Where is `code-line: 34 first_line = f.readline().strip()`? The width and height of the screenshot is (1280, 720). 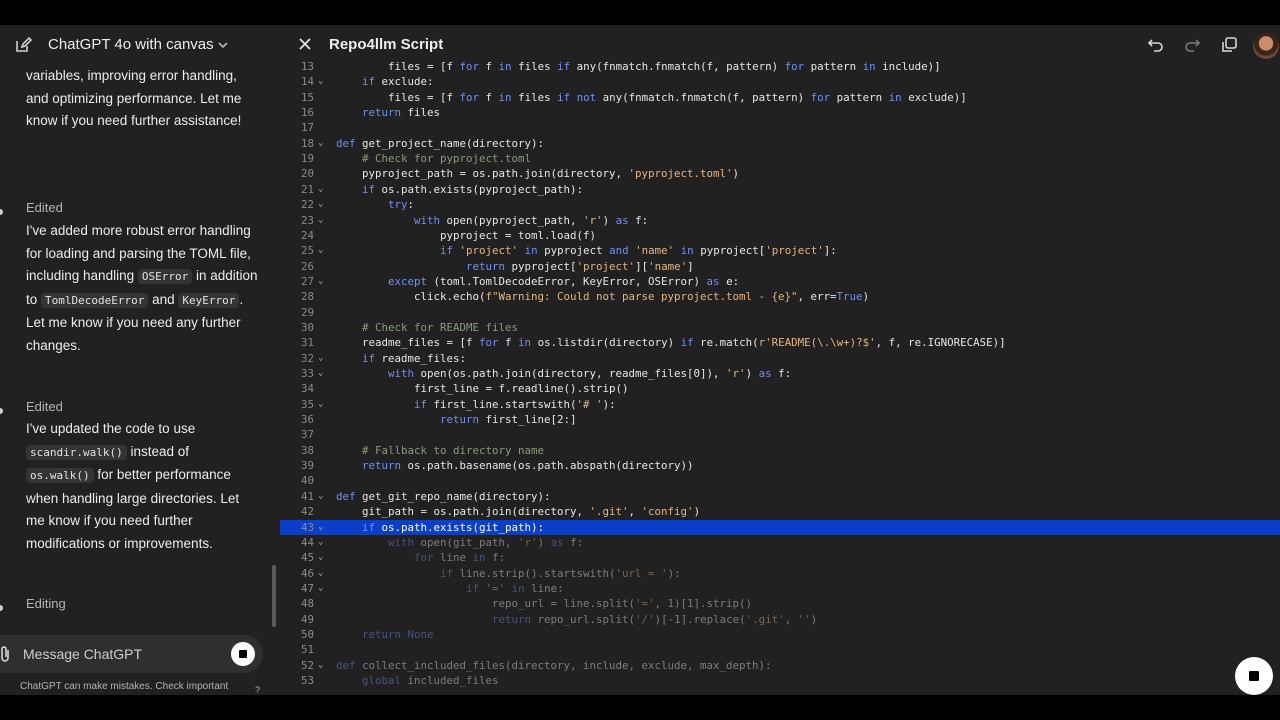
code-line: 34 first_line = f.readline().strip() is located at coordinates (780, 388).